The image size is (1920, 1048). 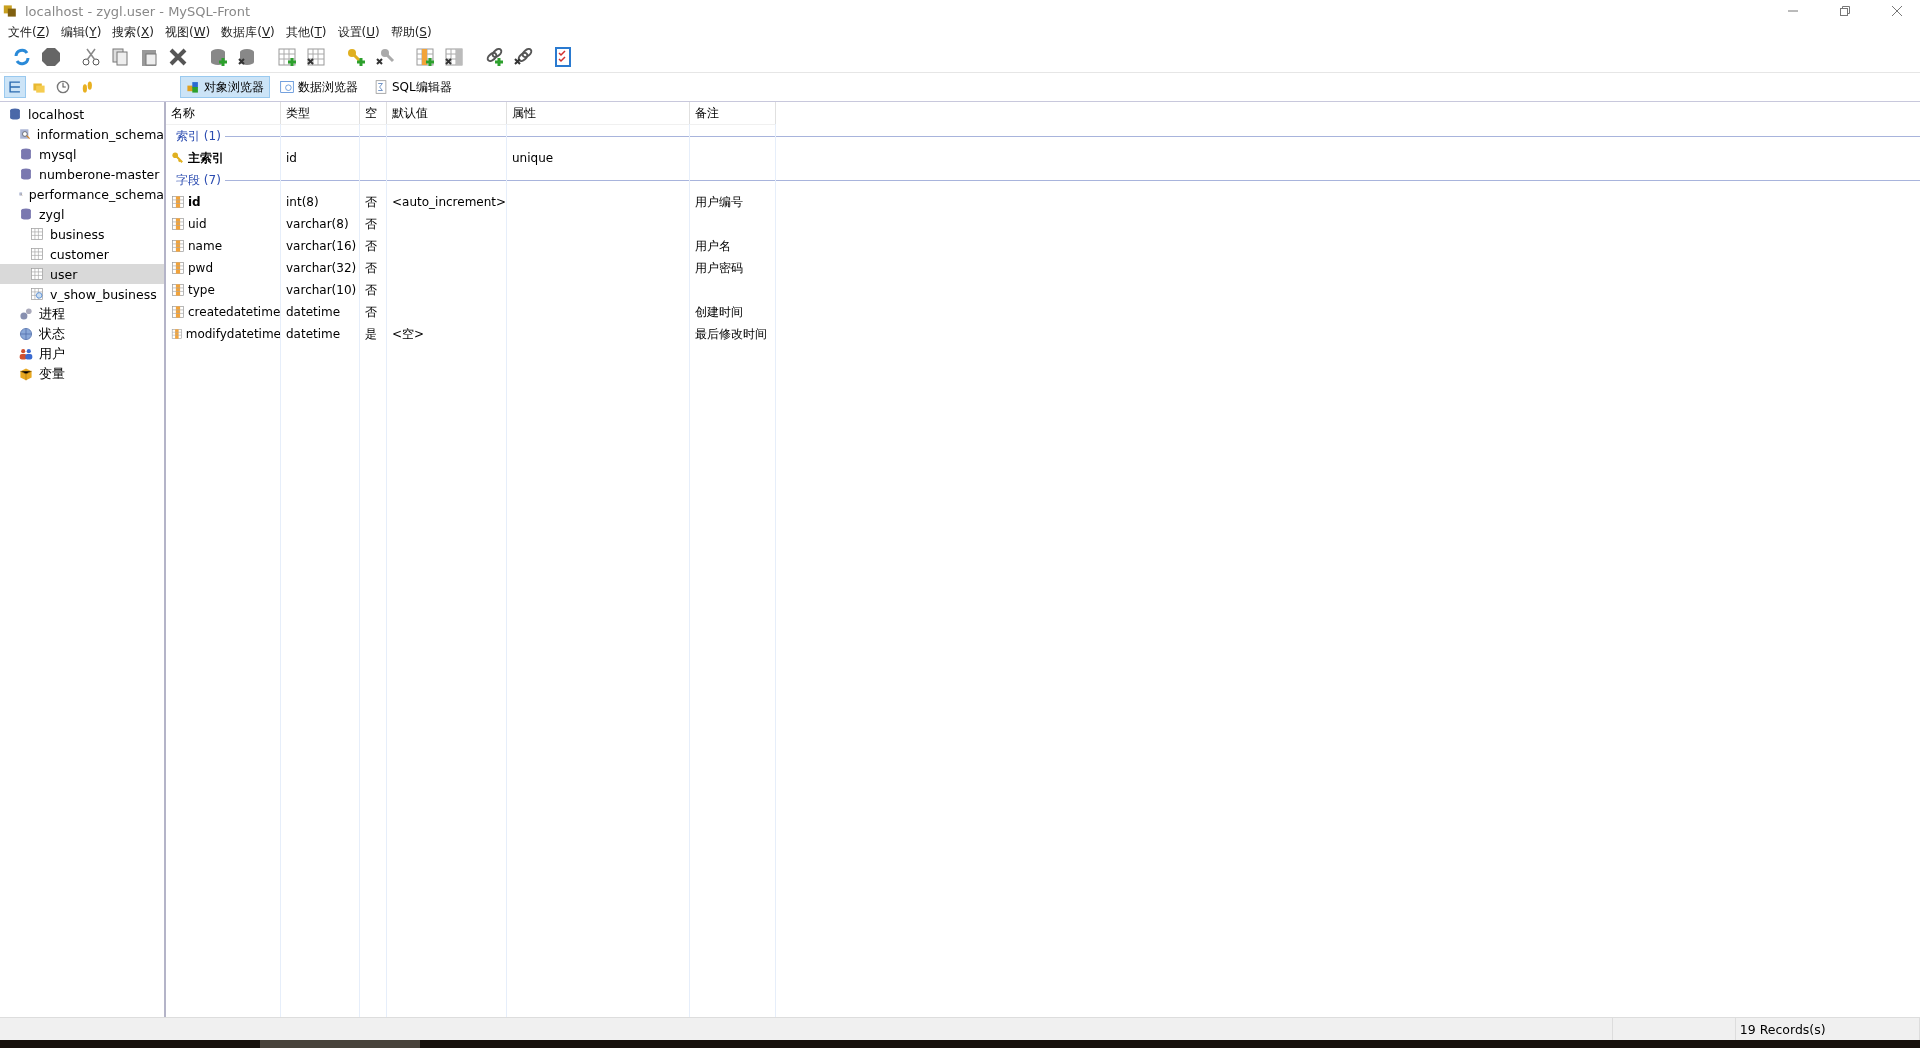 I want to click on clock-icon, so click(x=63, y=87).